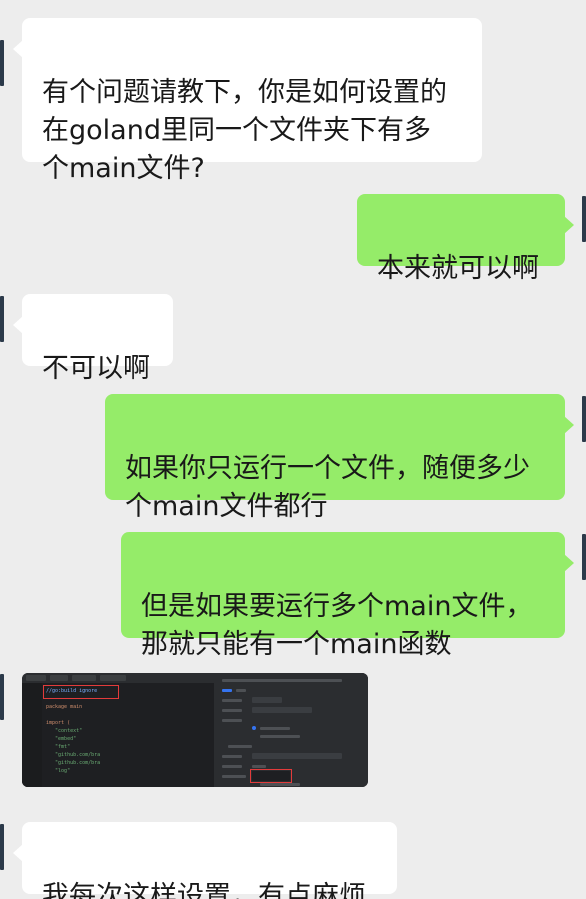 This screenshot has width=586, height=899. What do you see at coordinates (96, 368) in the screenshot?
I see `message-text: 不可以啊` at bounding box center [96, 368].